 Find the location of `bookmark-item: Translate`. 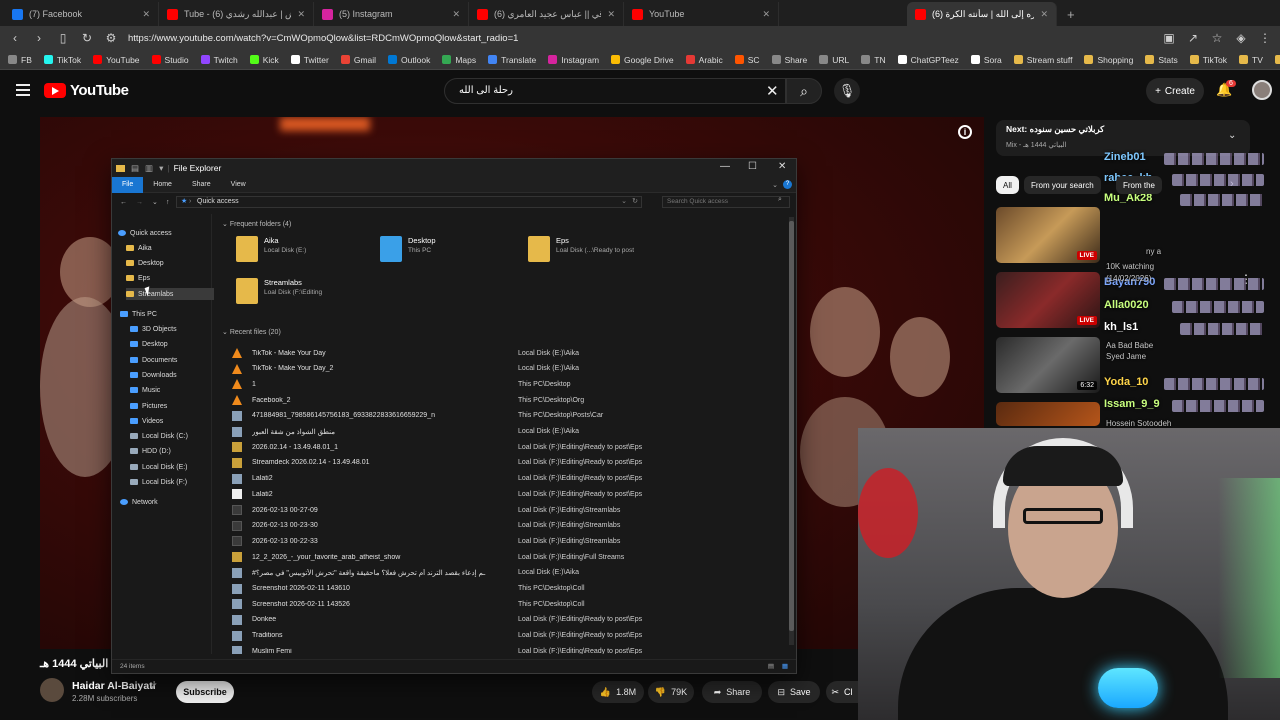

bookmark-item: Translate is located at coordinates (512, 60).